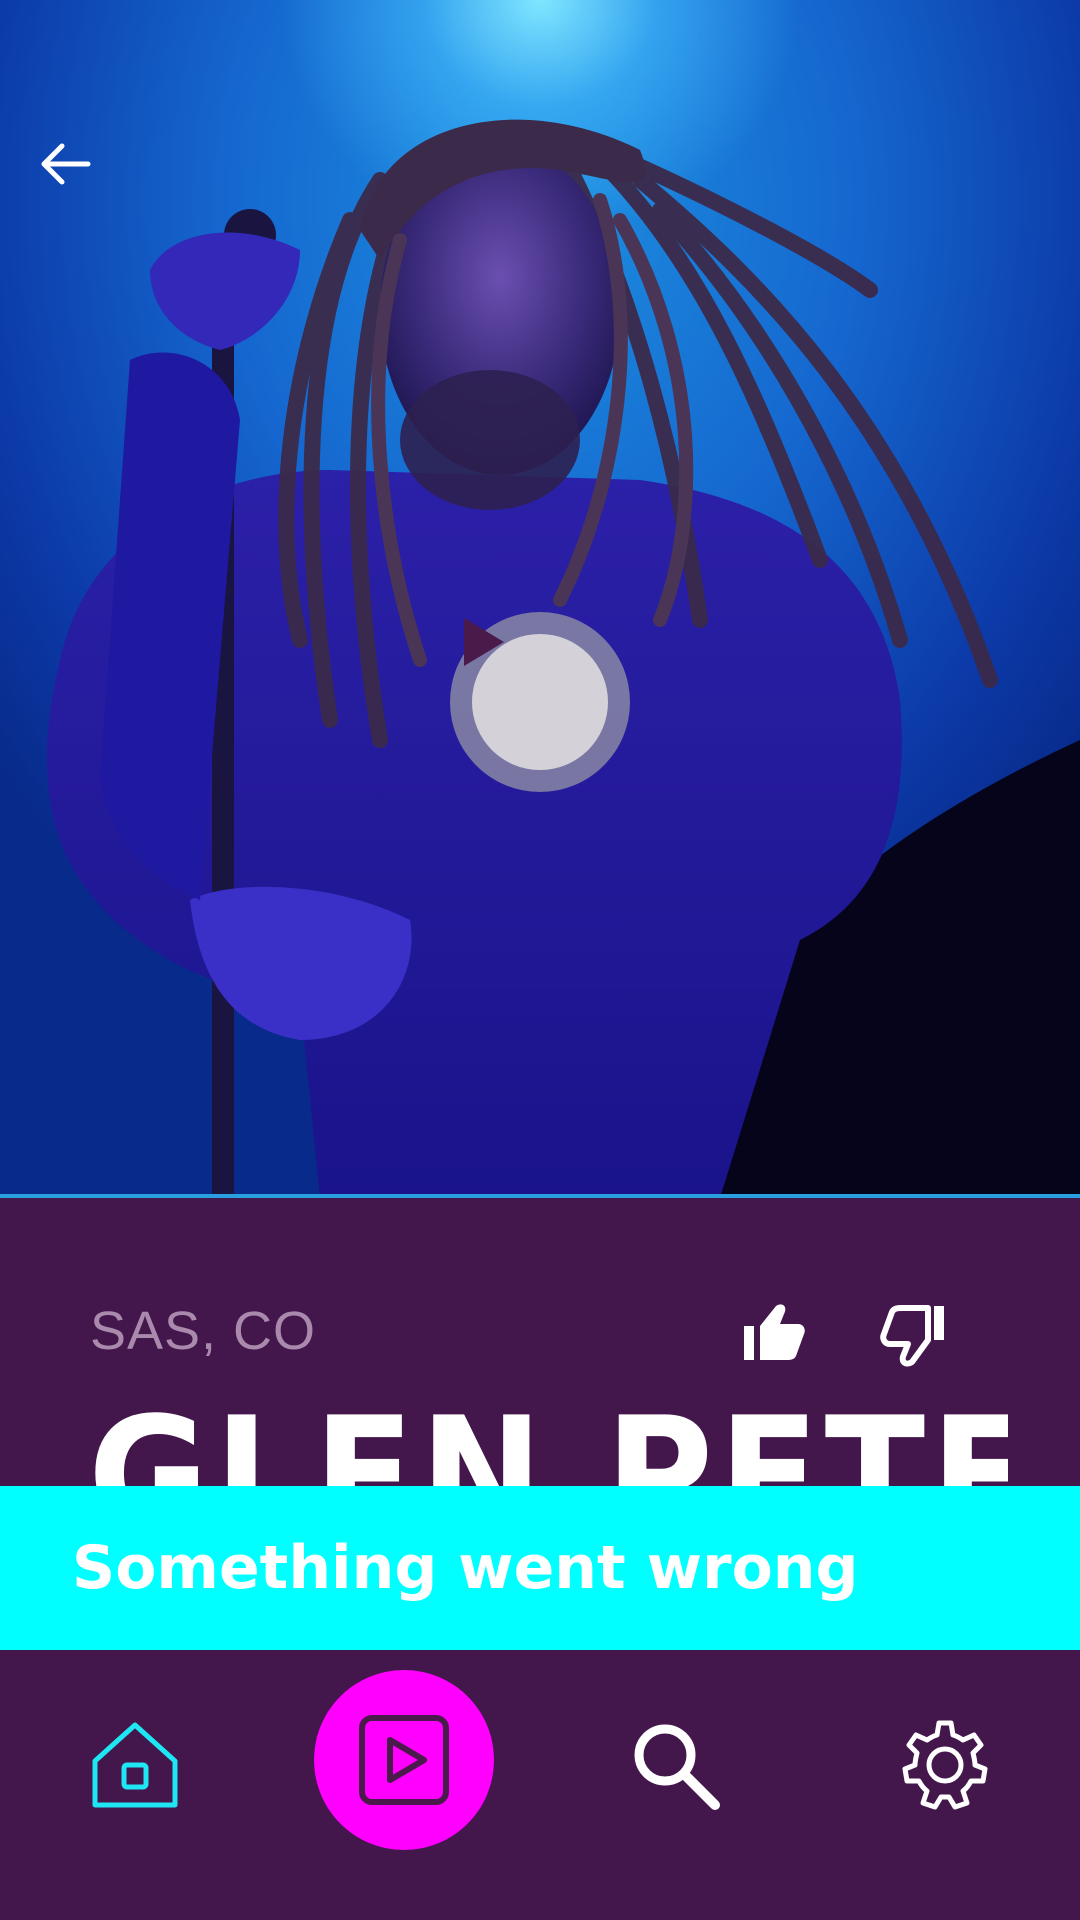 This screenshot has height=1920, width=1080. I want to click on video-play-icon, so click(404, 1760).